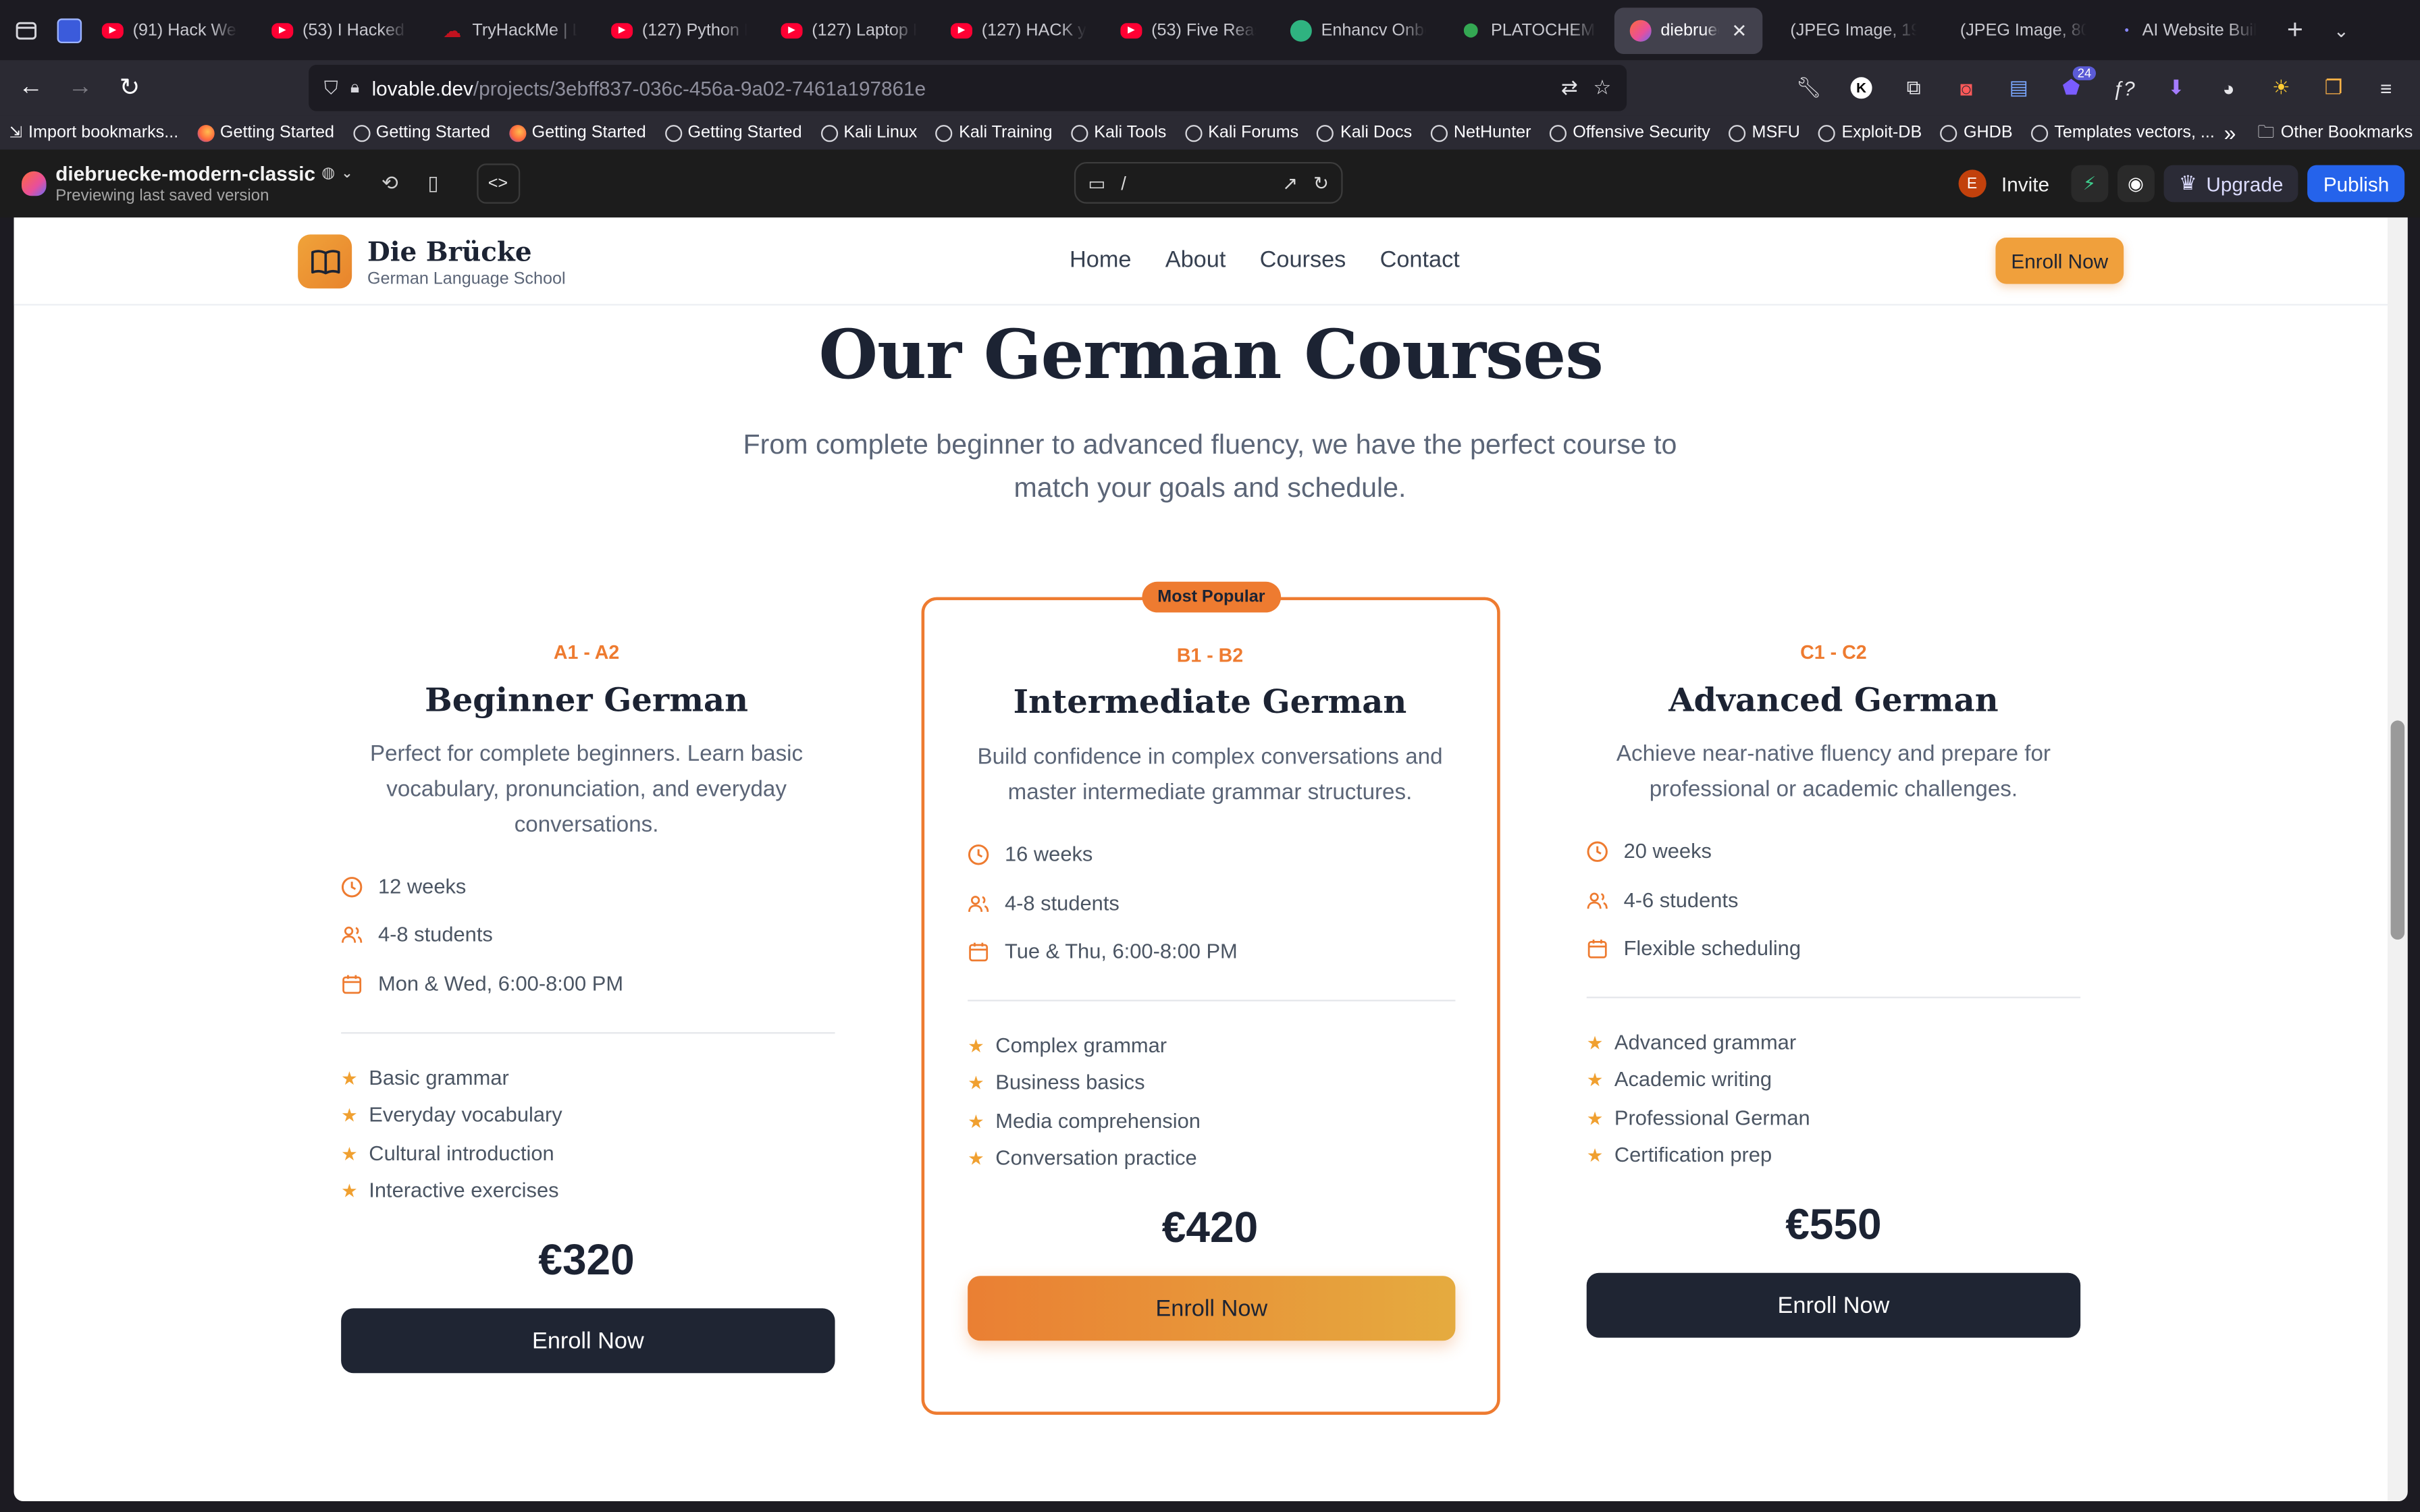 This screenshot has height=1512, width=2420. I want to click on profile-extension-icon: ◕, so click(2228, 87).